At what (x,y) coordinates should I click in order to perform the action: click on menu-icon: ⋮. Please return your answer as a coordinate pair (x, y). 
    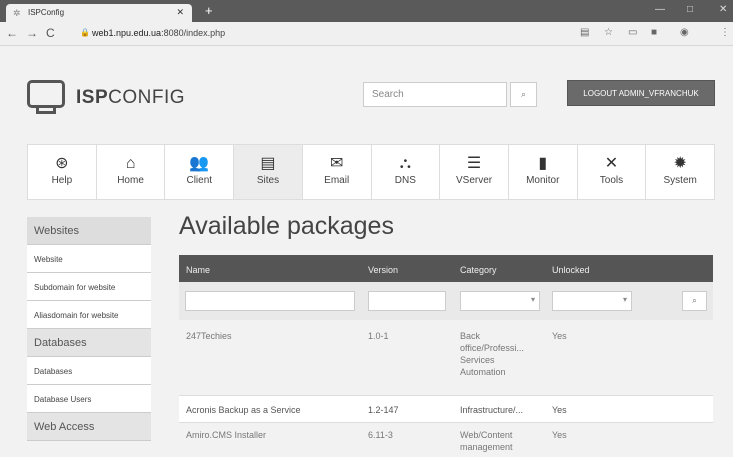
    Looking at the image, I should click on (725, 32).